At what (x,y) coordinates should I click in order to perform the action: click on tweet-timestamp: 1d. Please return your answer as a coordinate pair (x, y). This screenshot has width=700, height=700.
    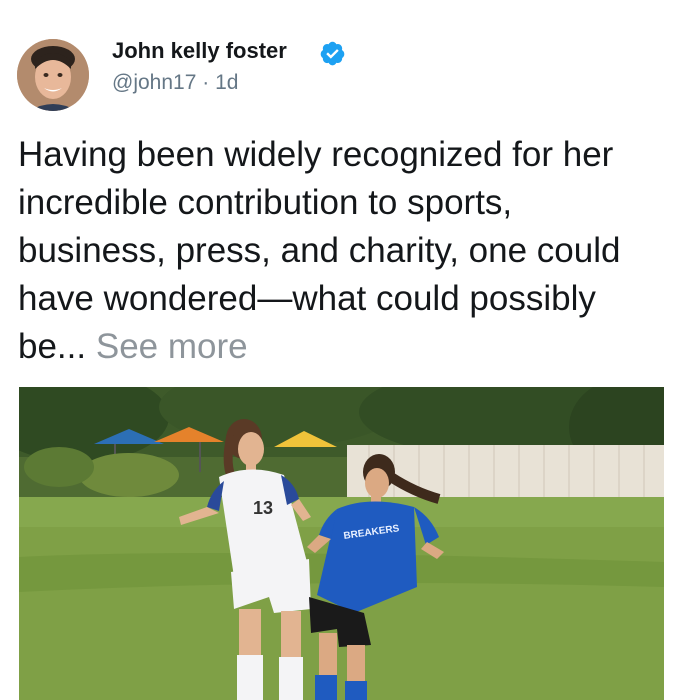
    Looking at the image, I should click on (226, 82).